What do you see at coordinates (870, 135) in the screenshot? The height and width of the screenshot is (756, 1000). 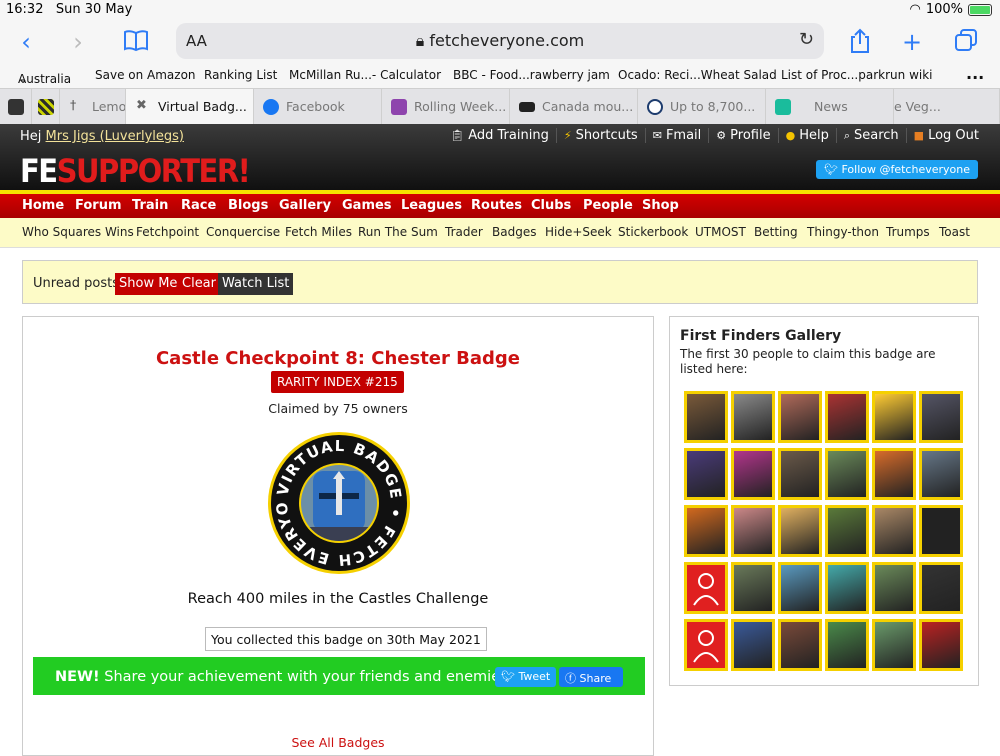 I see `search-link: ⌕ Search` at bounding box center [870, 135].